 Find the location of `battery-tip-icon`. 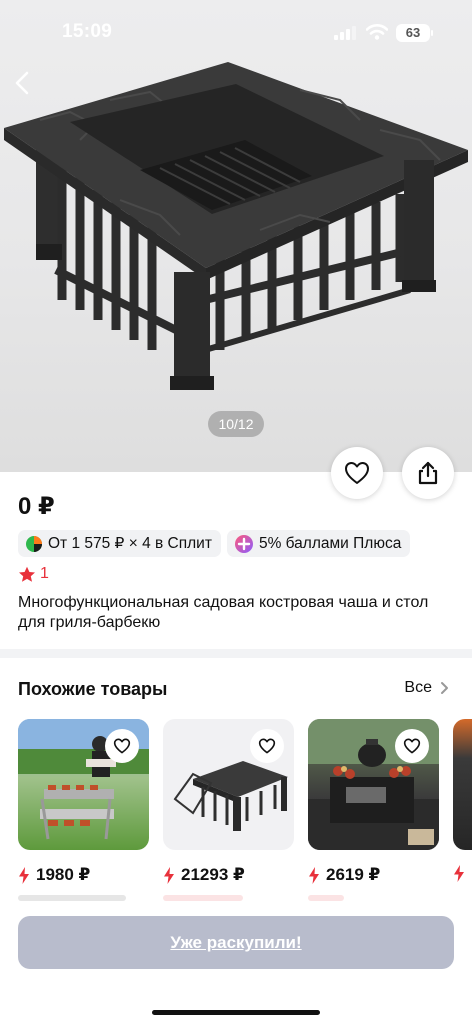

battery-tip-icon is located at coordinates (432, 33).